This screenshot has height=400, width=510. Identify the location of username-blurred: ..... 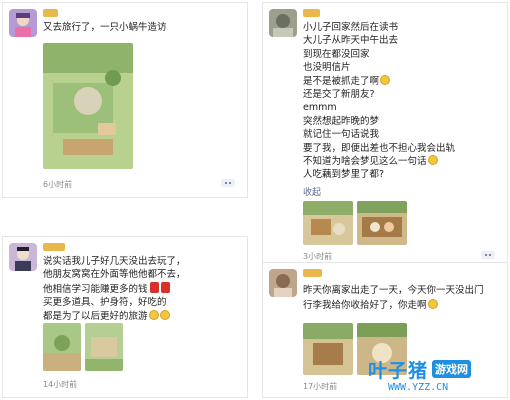
(50, 13).